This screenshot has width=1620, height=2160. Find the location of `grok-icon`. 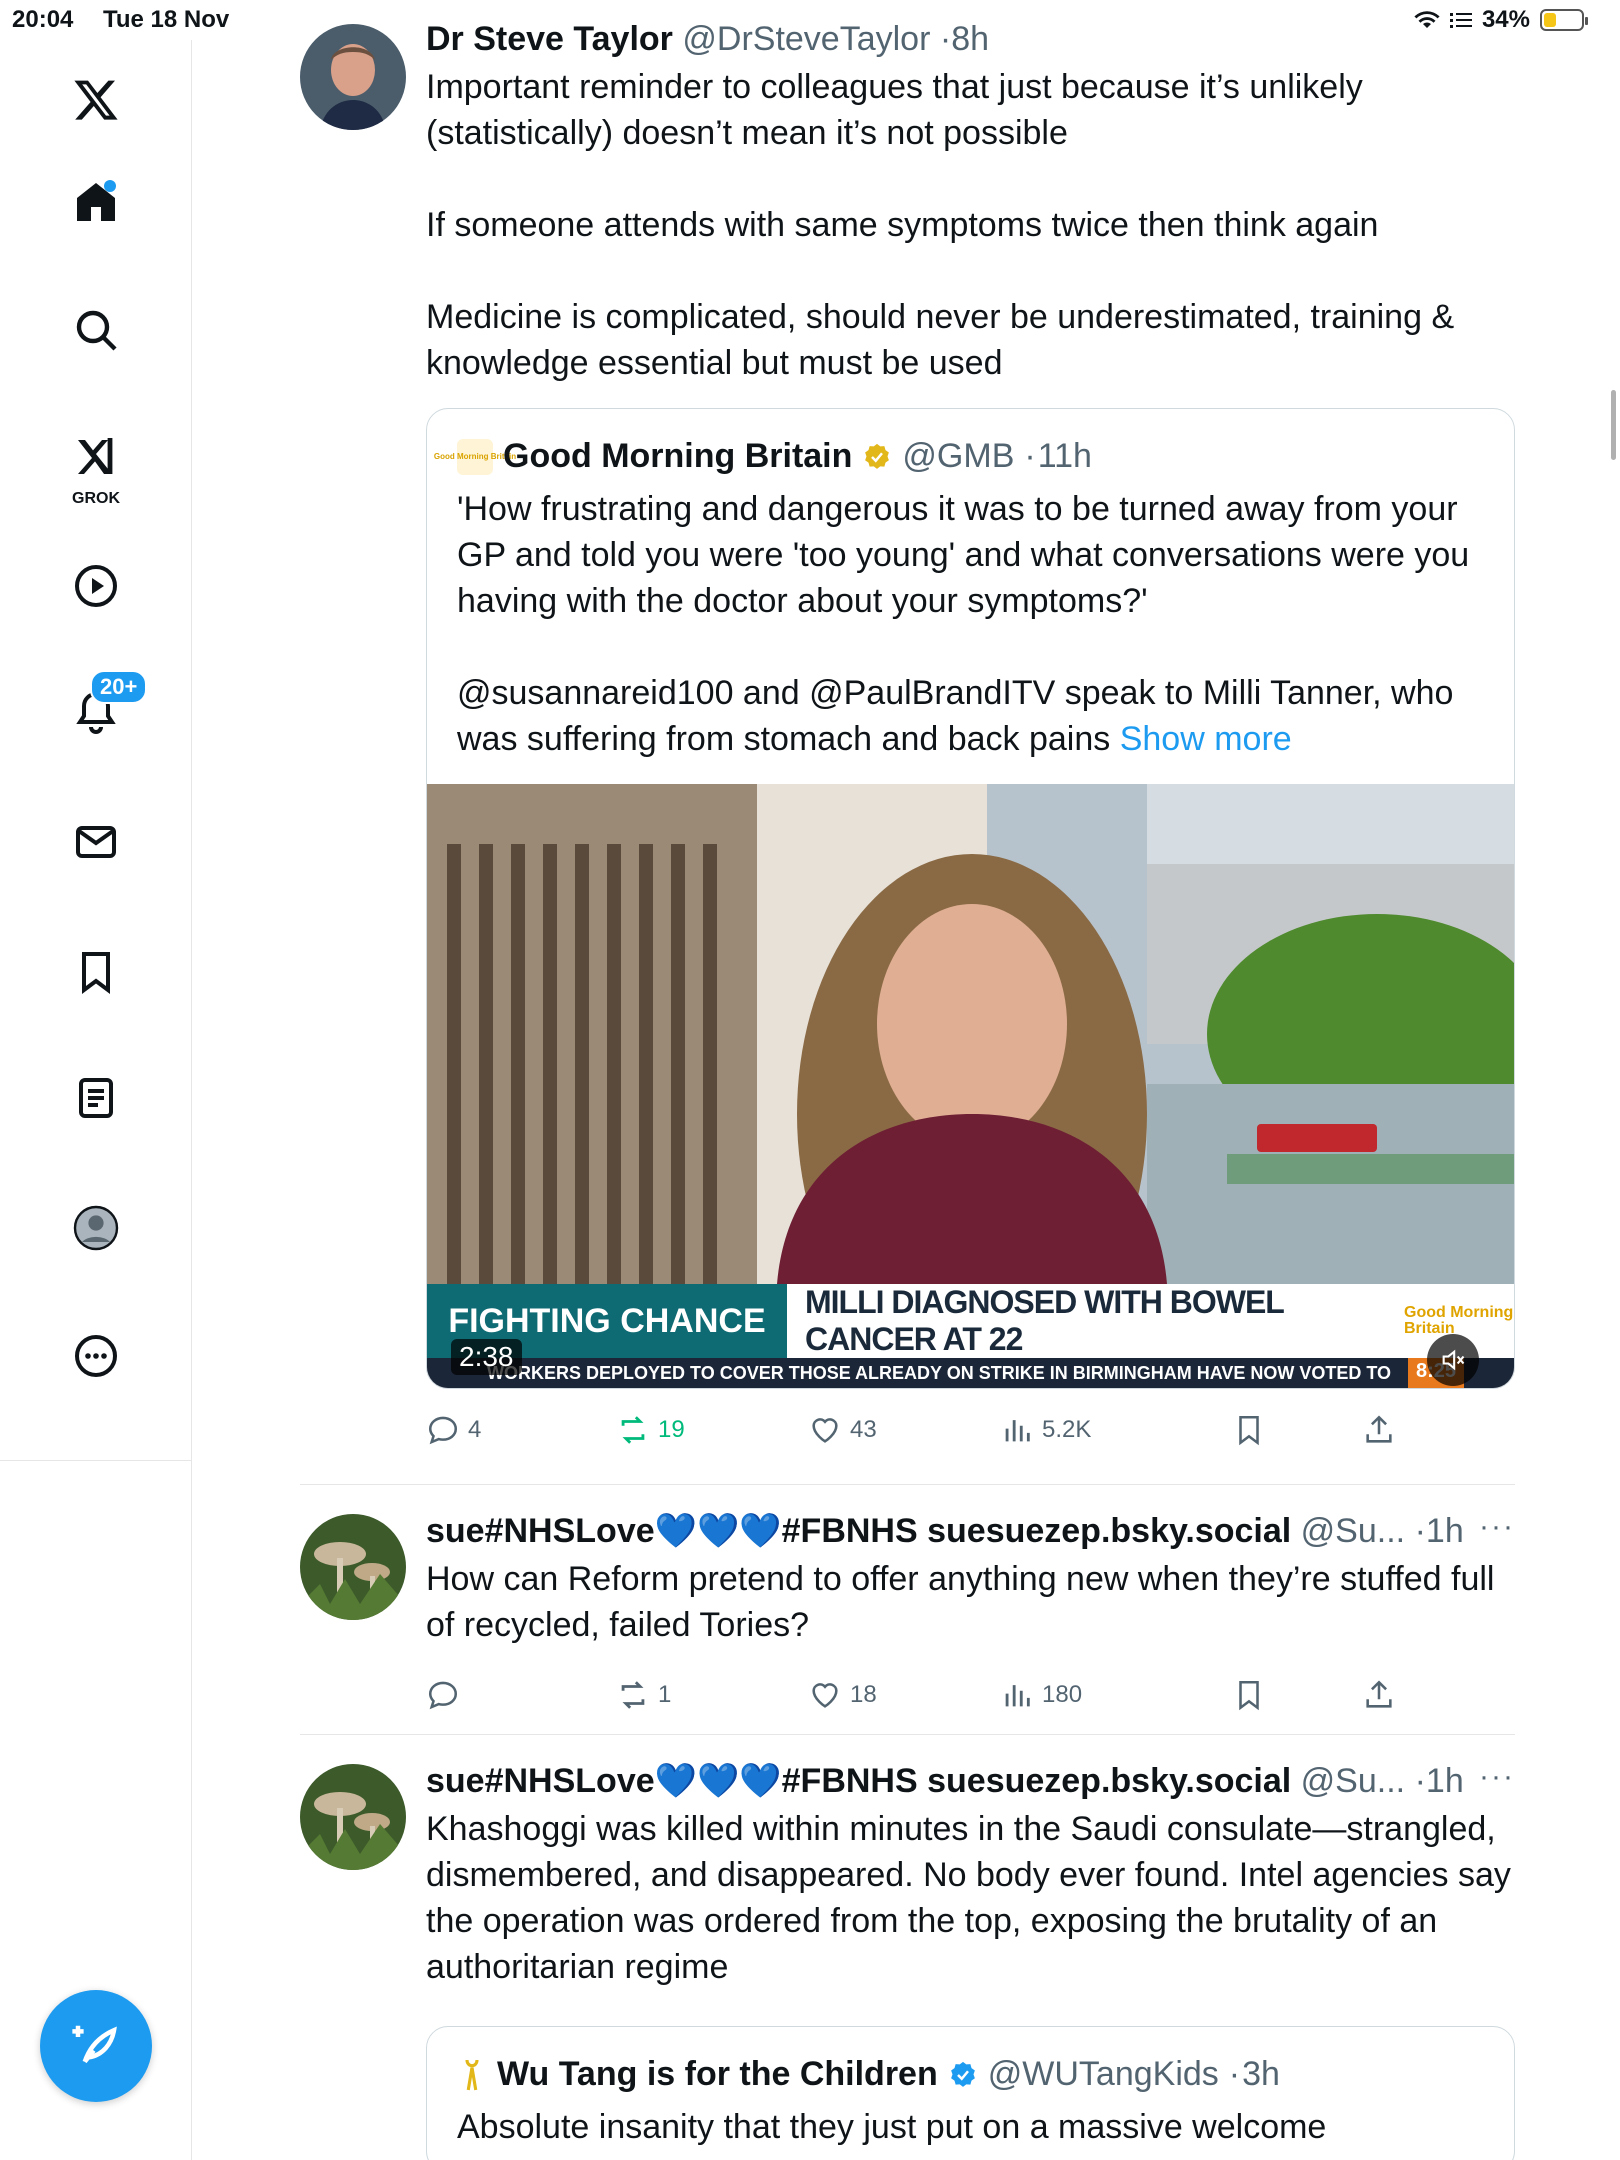

grok-icon is located at coordinates (95, 456).